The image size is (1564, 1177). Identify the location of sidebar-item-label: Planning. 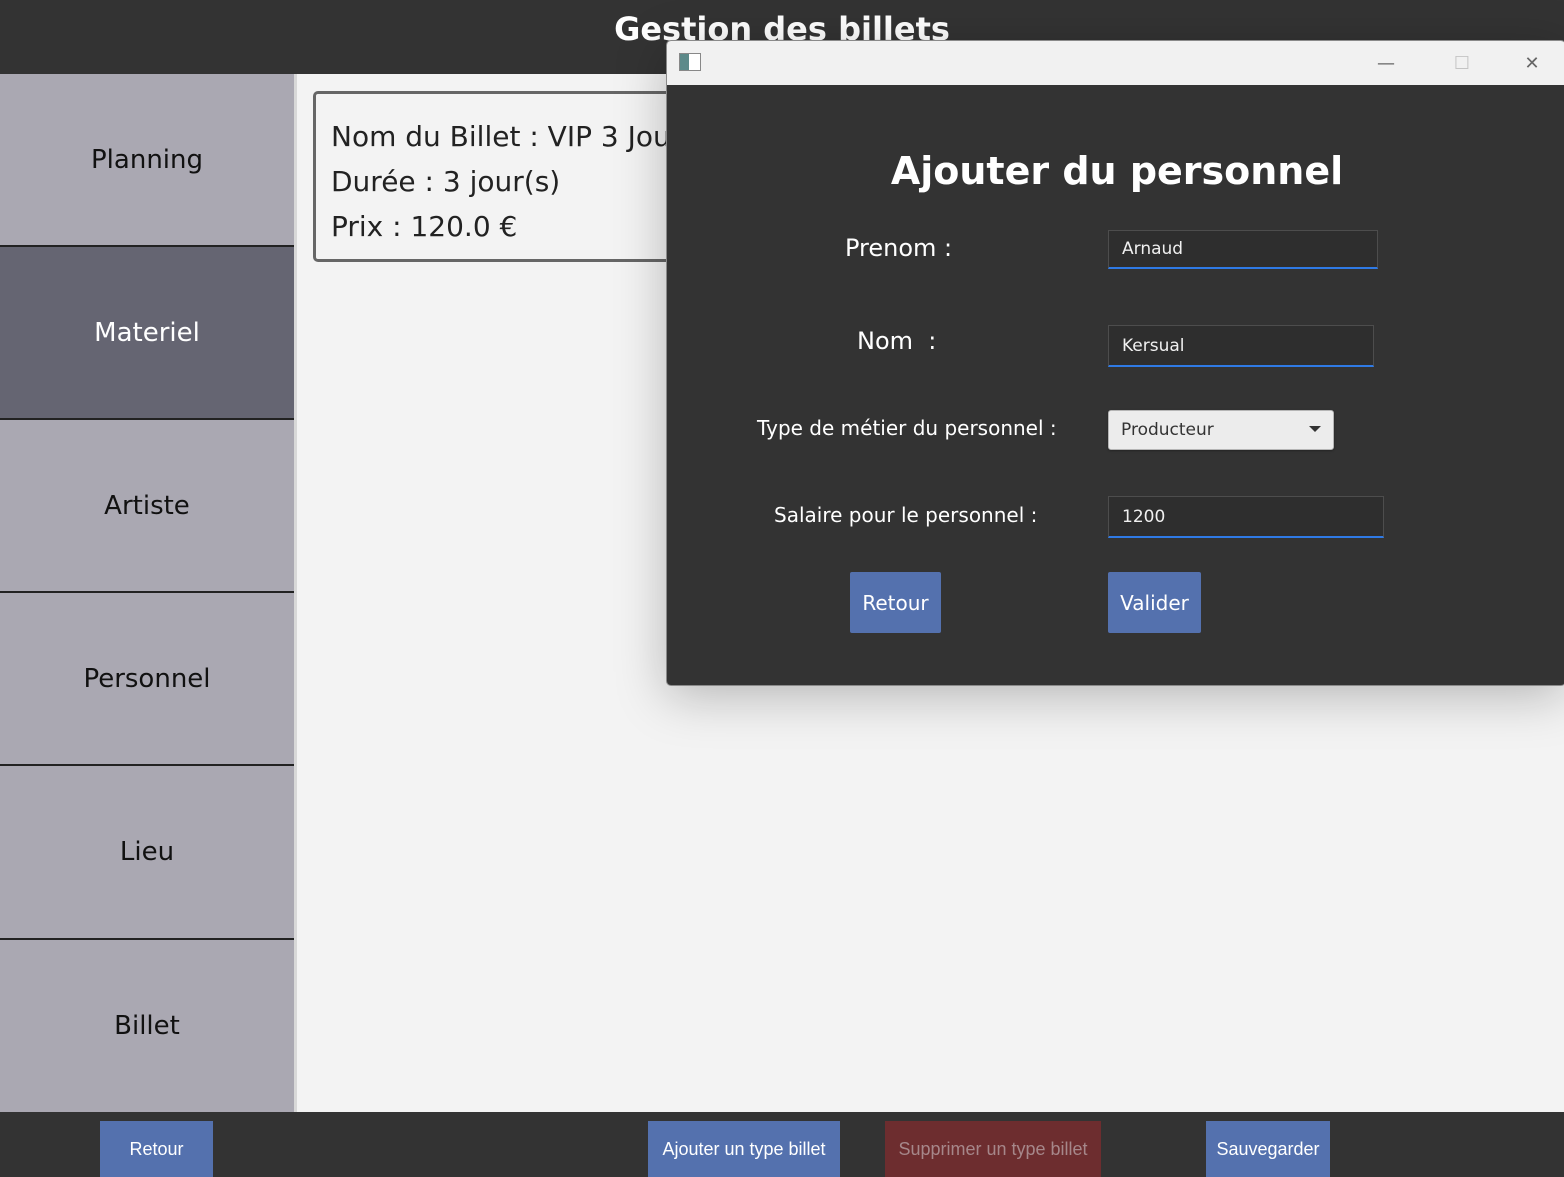
(147, 159).